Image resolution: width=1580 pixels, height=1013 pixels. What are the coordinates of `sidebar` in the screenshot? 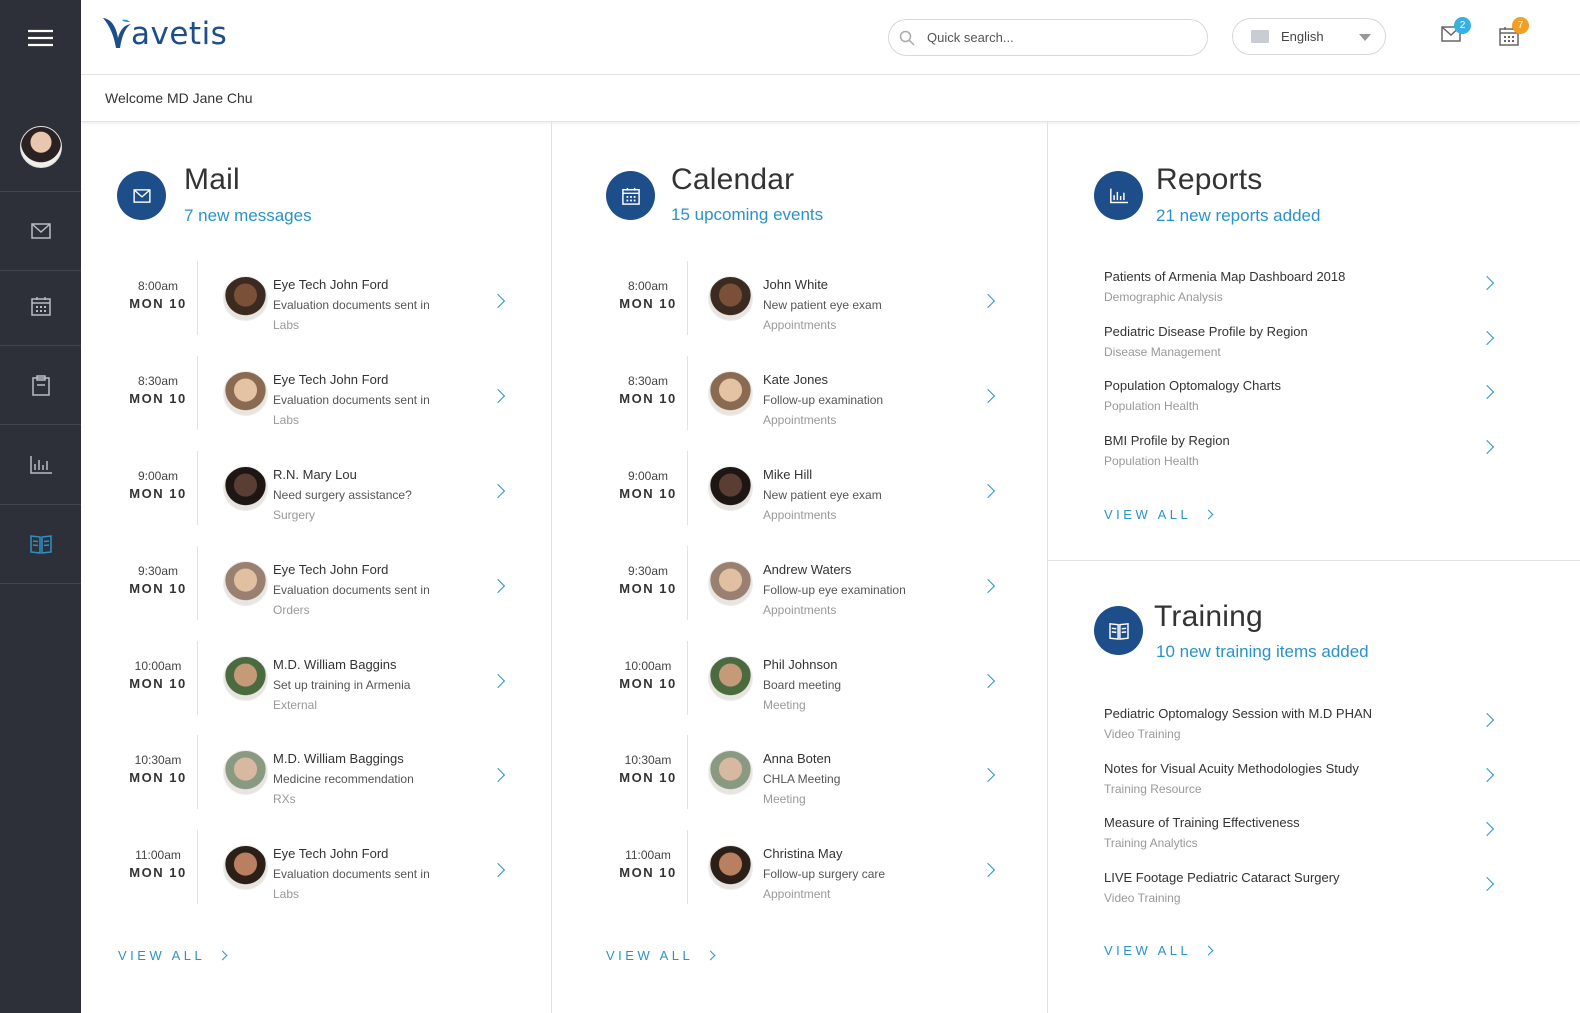 It's located at (40, 506).